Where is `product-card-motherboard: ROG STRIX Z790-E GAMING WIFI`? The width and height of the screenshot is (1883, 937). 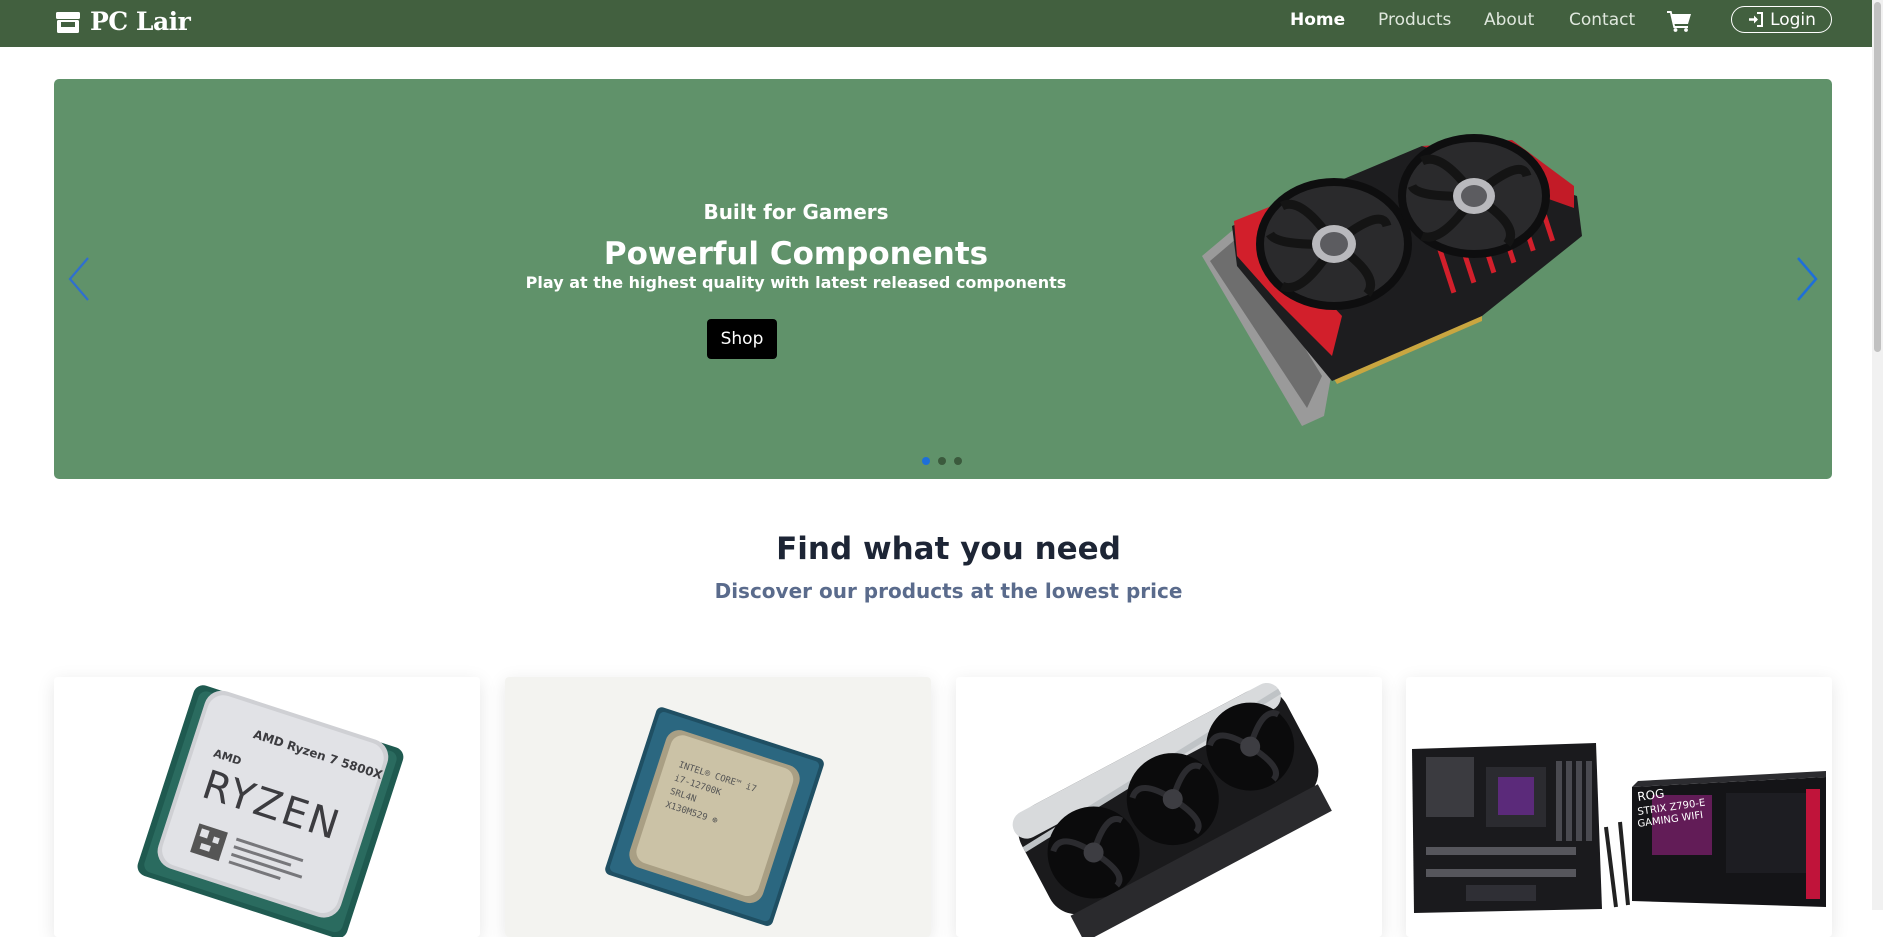
product-card-motherboard: ROG STRIX Z790-E GAMING WIFI is located at coordinates (1619, 807).